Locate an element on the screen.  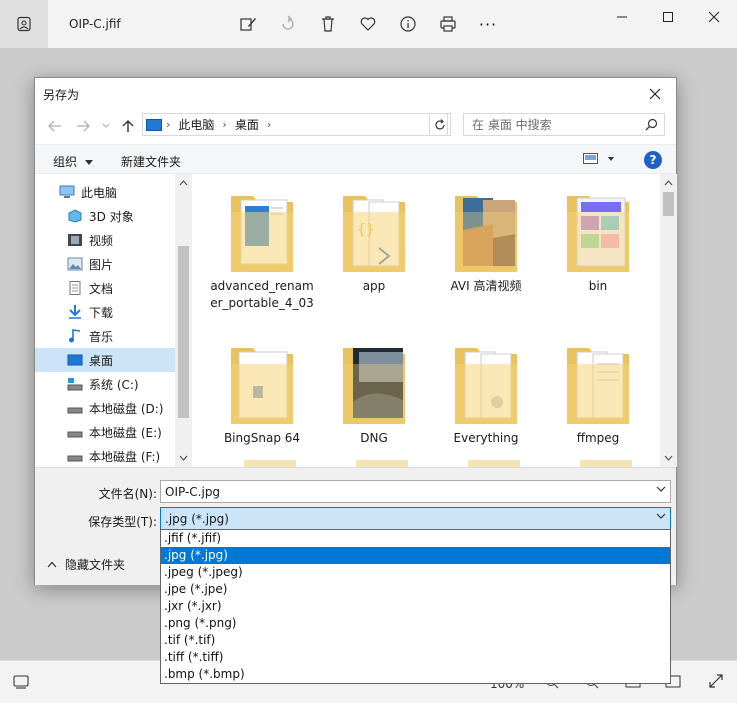
sidebar-item-drive-c: 系统 (C:) is located at coordinates (105, 384).